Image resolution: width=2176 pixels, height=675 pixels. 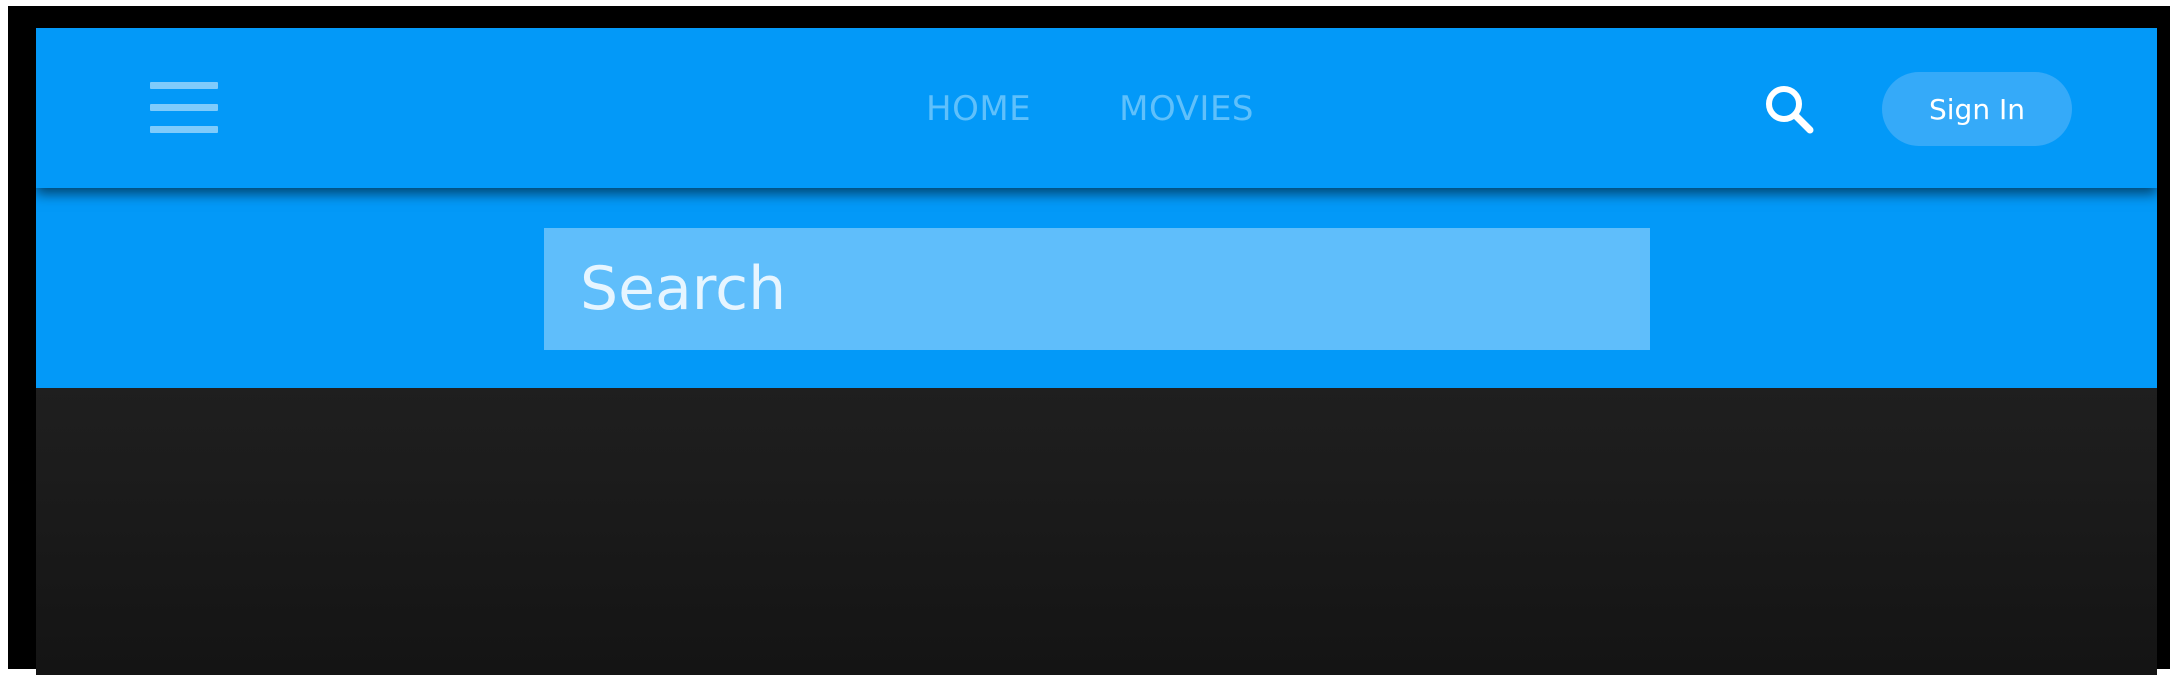 What do you see at coordinates (978, 109) in the screenshot?
I see `nav-link-home: HOME` at bounding box center [978, 109].